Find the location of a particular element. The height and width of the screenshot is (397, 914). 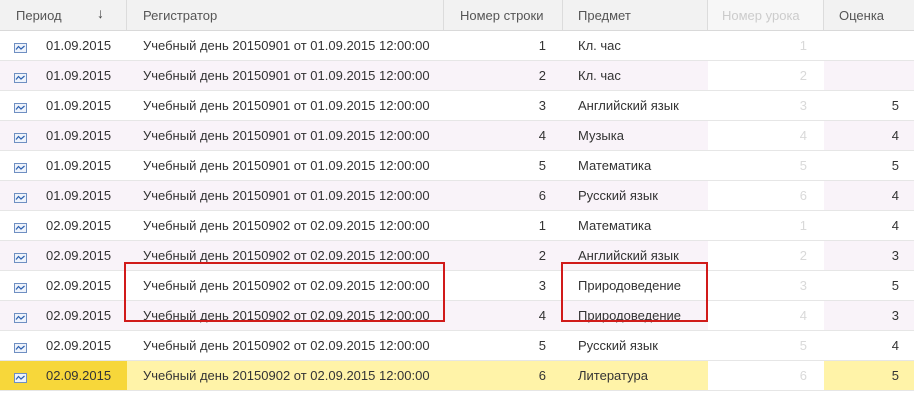

column-header-line-number: Номер строки is located at coordinates (503, 15).